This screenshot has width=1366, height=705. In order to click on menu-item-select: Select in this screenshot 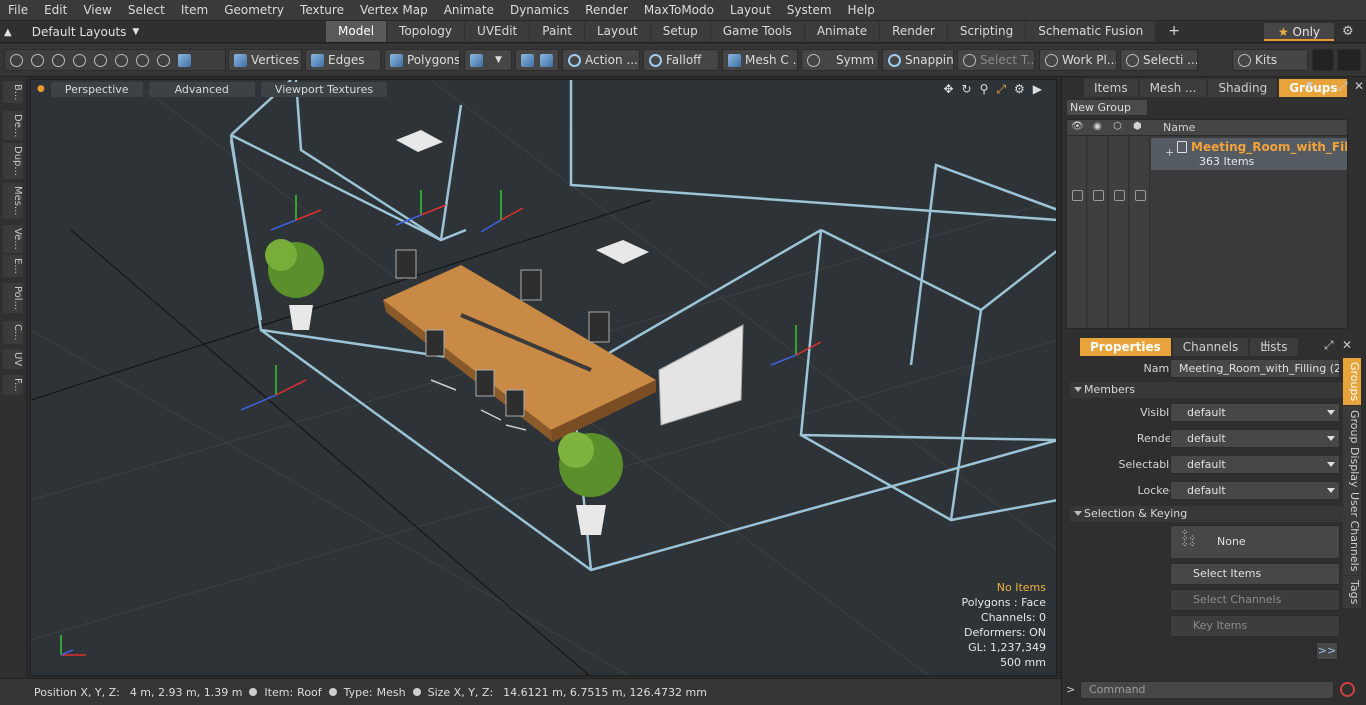, I will do `click(146, 10)`.